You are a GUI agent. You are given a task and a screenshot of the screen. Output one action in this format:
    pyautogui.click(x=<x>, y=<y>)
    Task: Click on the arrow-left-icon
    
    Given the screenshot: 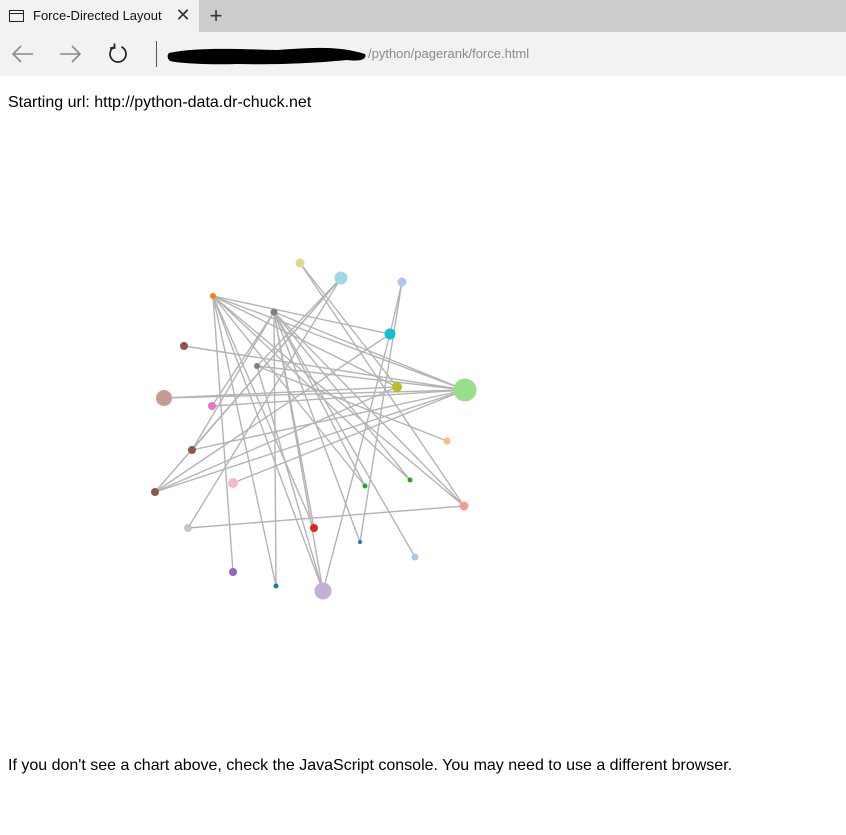 What is the action you would take?
    pyautogui.click(x=22, y=54)
    